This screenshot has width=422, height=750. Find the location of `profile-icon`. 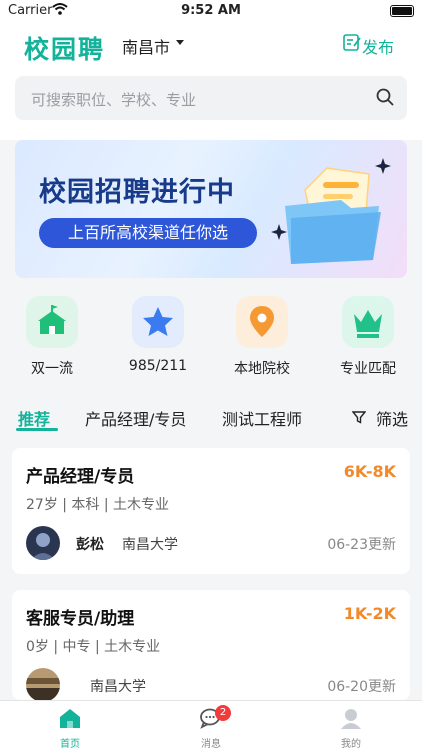

profile-icon is located at coordinates (351, 721).